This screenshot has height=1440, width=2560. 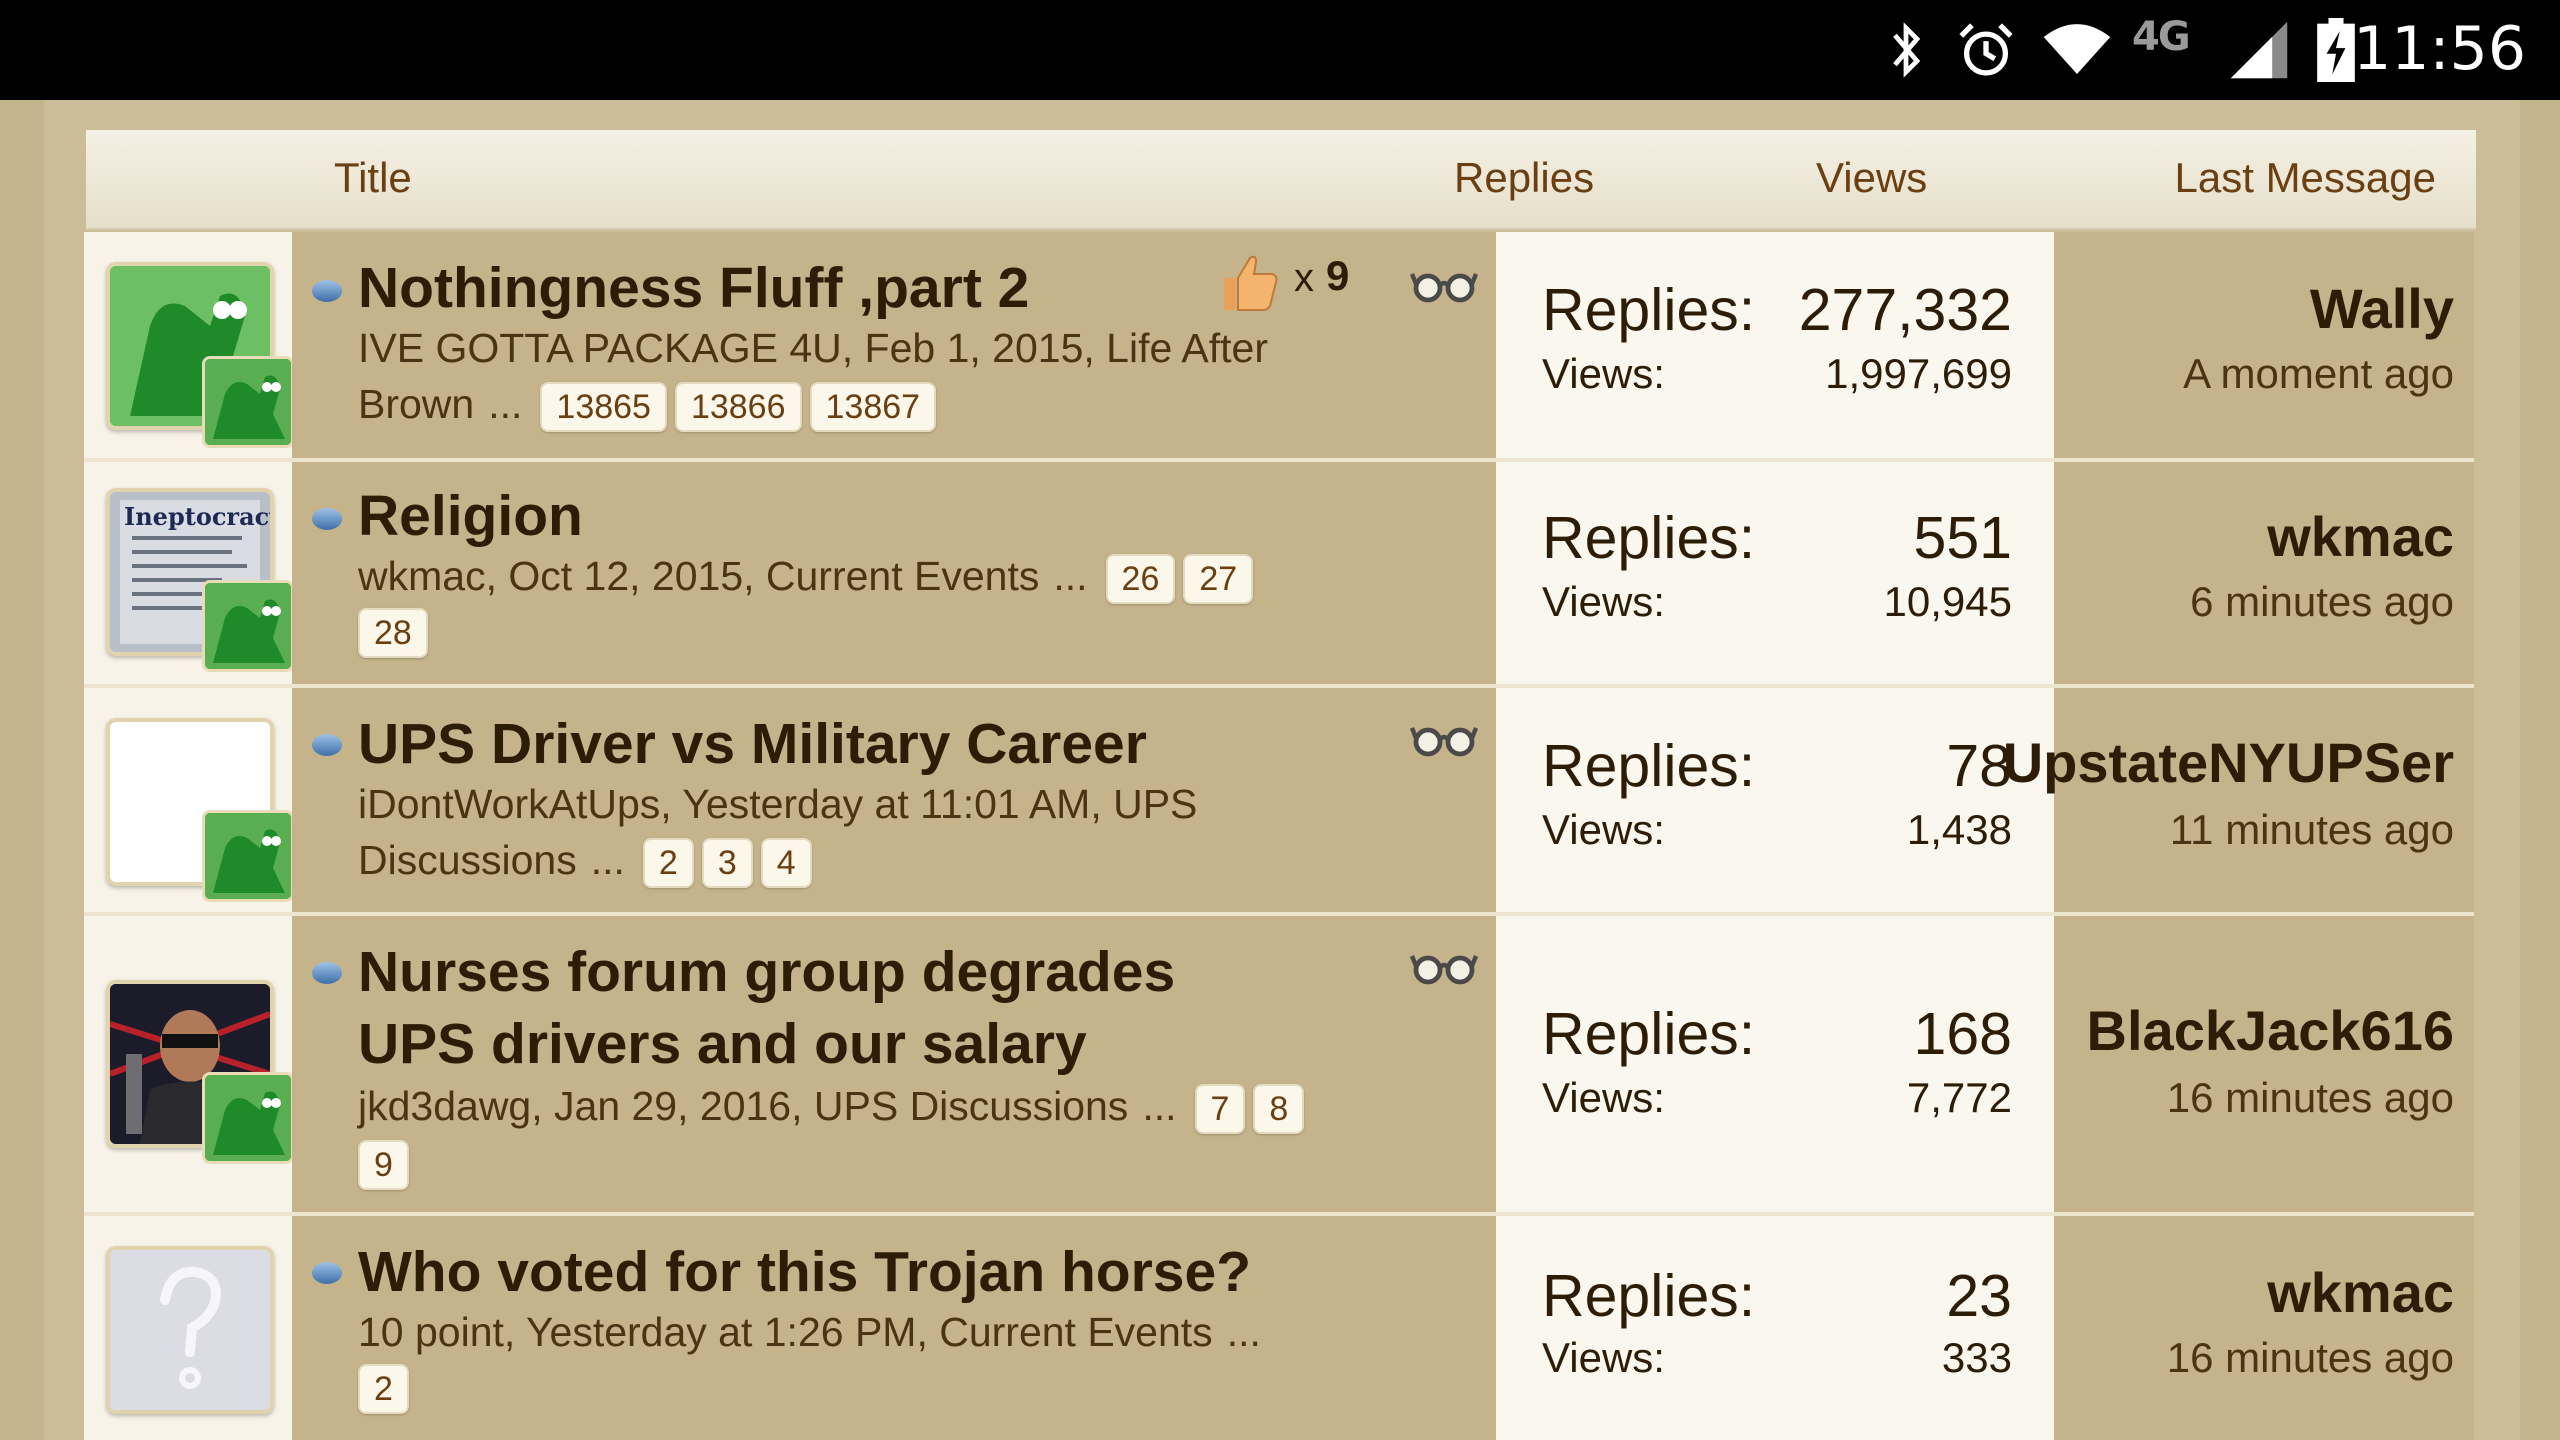 I want to click on page-link-28: 28, so click(x=393, y=633).